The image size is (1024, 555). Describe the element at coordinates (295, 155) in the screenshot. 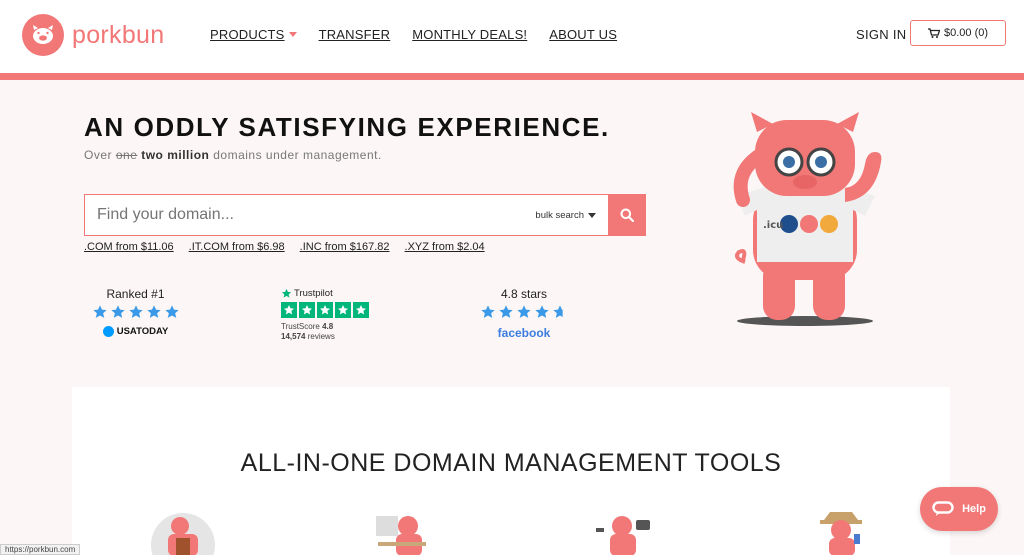

I see `subtitle-suffix: domains under management.` at that location.